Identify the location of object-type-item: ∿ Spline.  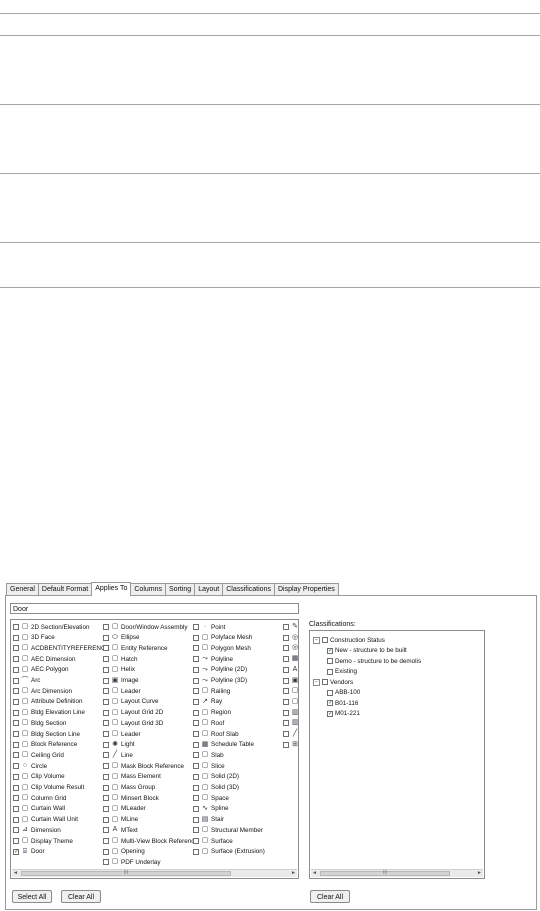
(211, 809).